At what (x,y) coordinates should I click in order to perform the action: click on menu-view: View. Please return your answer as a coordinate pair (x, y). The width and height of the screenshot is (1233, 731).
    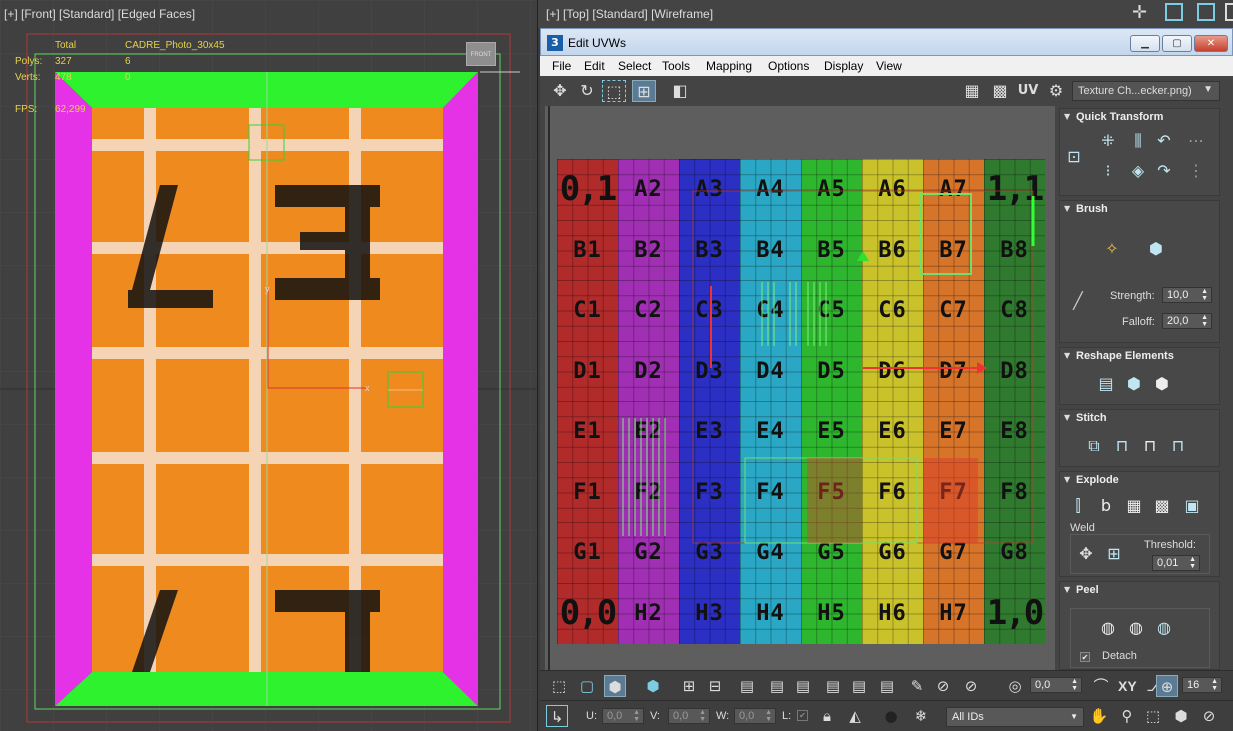
    Looking at the image, I should click on (889, 66).